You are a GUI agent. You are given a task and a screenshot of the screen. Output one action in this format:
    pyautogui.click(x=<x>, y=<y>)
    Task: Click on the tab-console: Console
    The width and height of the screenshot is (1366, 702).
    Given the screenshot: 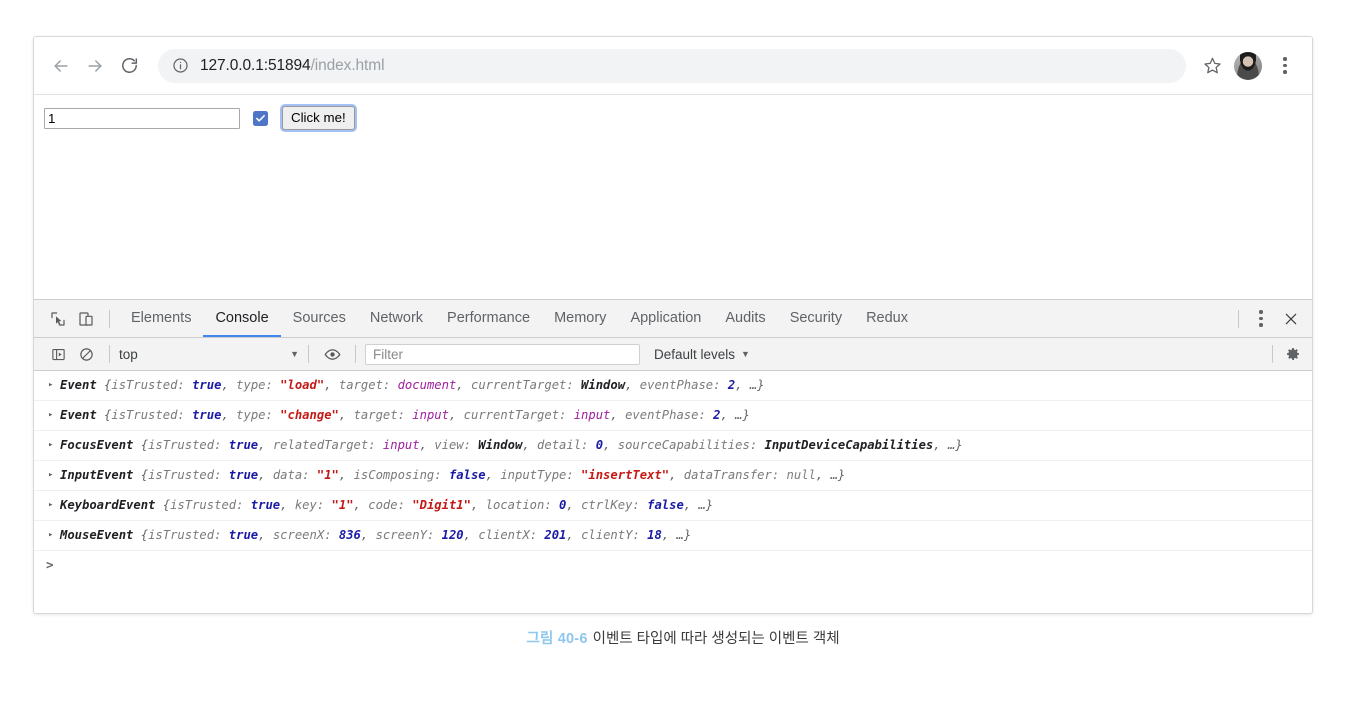 What is the action you would take?
    pyautogui.click(x=242, y=318)
    